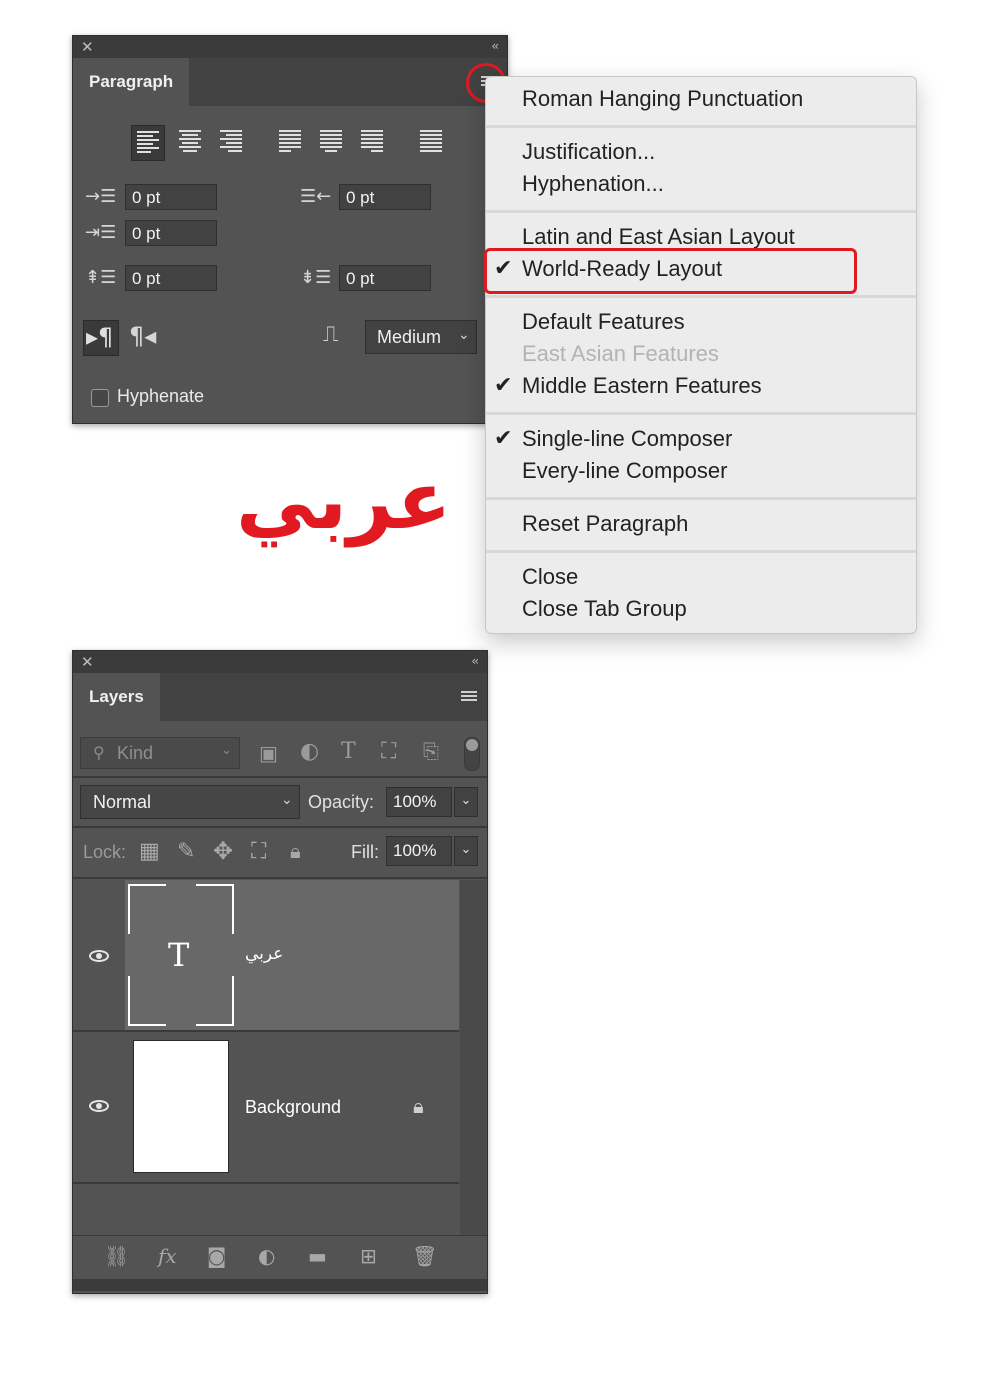 This screenshot has width=983, height=1389. Describe the element at coordinates (418, 1106) in the screenshot. I see `layer-lock-icon: 🔒︎` at that location.